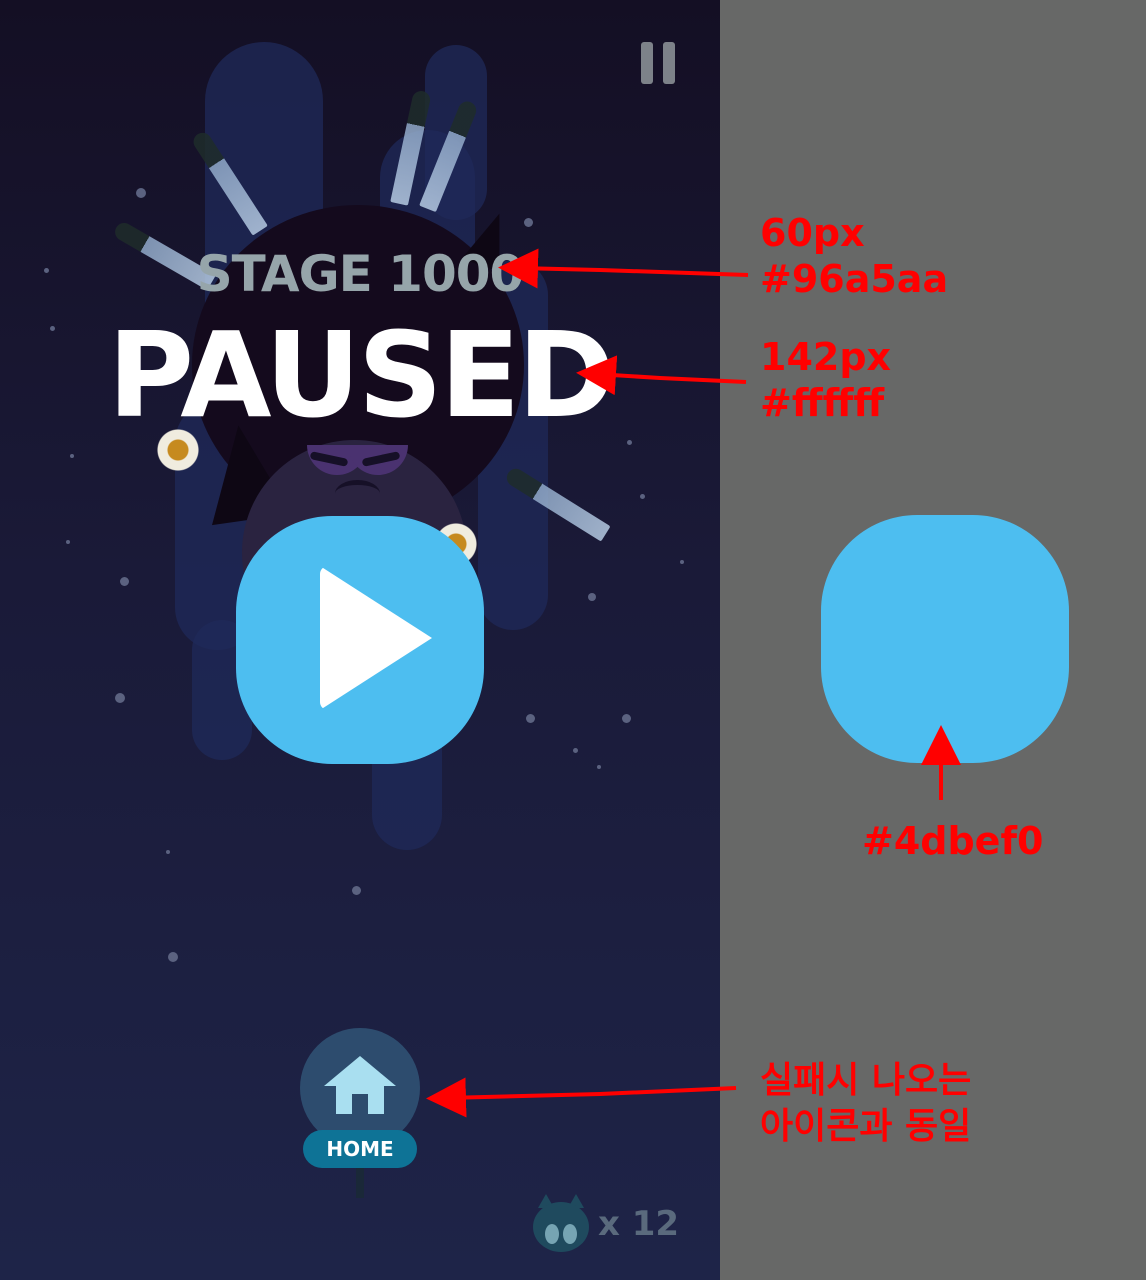 The image size is (1146, 1280). What do you see at coordinates (854, 279) in the screenshot?
I see `stage-spec-color: #96a5aa` at bounding box center [854, 279].